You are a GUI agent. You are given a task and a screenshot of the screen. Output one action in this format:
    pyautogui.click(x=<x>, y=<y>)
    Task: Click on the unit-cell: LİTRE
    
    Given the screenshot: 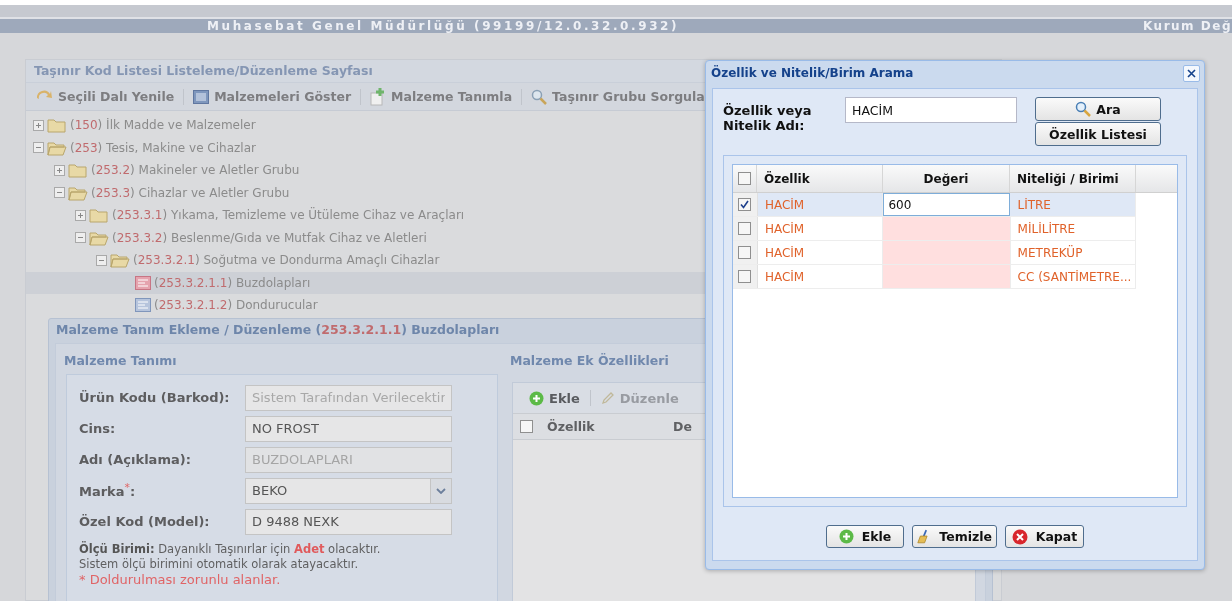 What is the action you would take?
    pyautogui.click(x=1073, y=204)
    